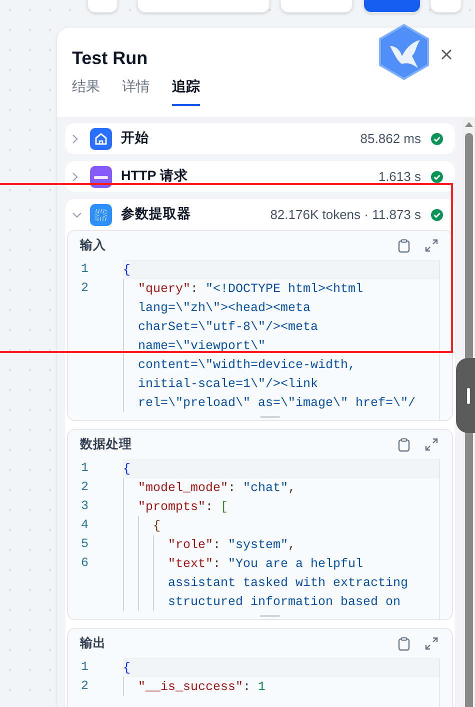 The width and height of the screenshot is (475, 707). What do you see at coordinates (281, 402) in the screenshot?
I see `code-line: rel=\"preload\" as=\"image\" href=\"/` at bounding box center [281, 402].